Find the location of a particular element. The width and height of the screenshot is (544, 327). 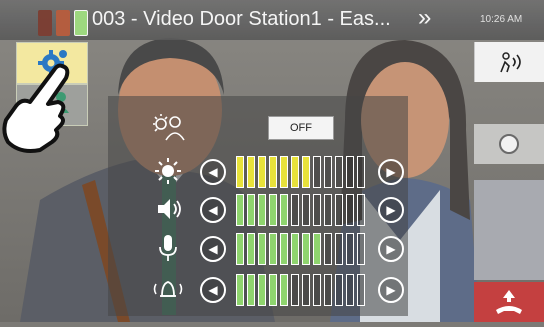

record-button is located at coordinates (509, 144).